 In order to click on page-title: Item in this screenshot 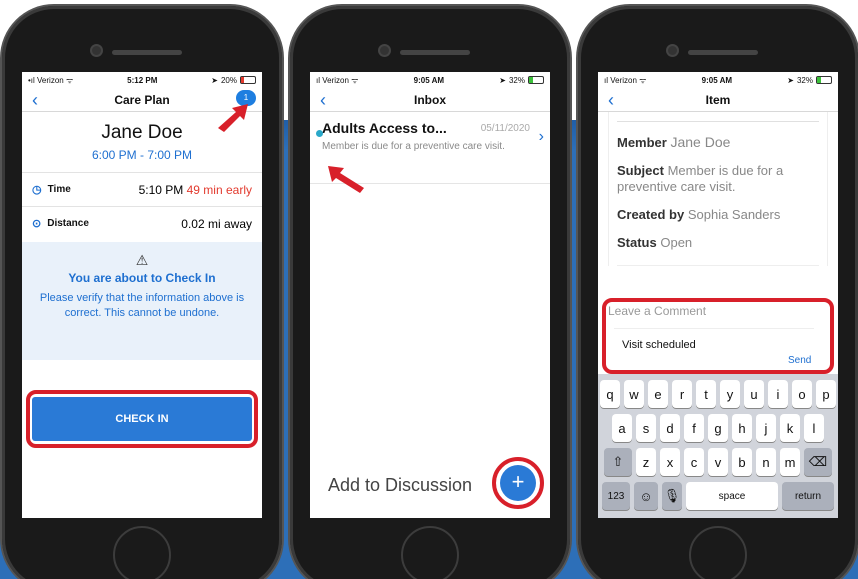, I will do `click(718, 99)`.